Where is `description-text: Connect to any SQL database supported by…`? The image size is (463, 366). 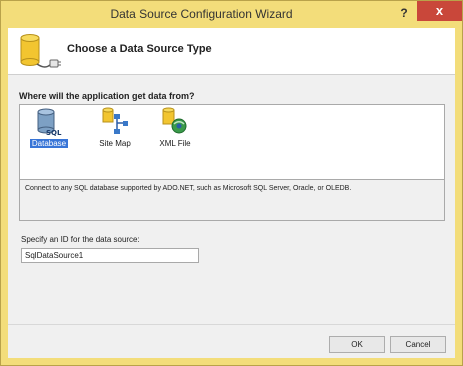 description-text: Connect to any SQL database supported by… is located at coordinates (188, 188).